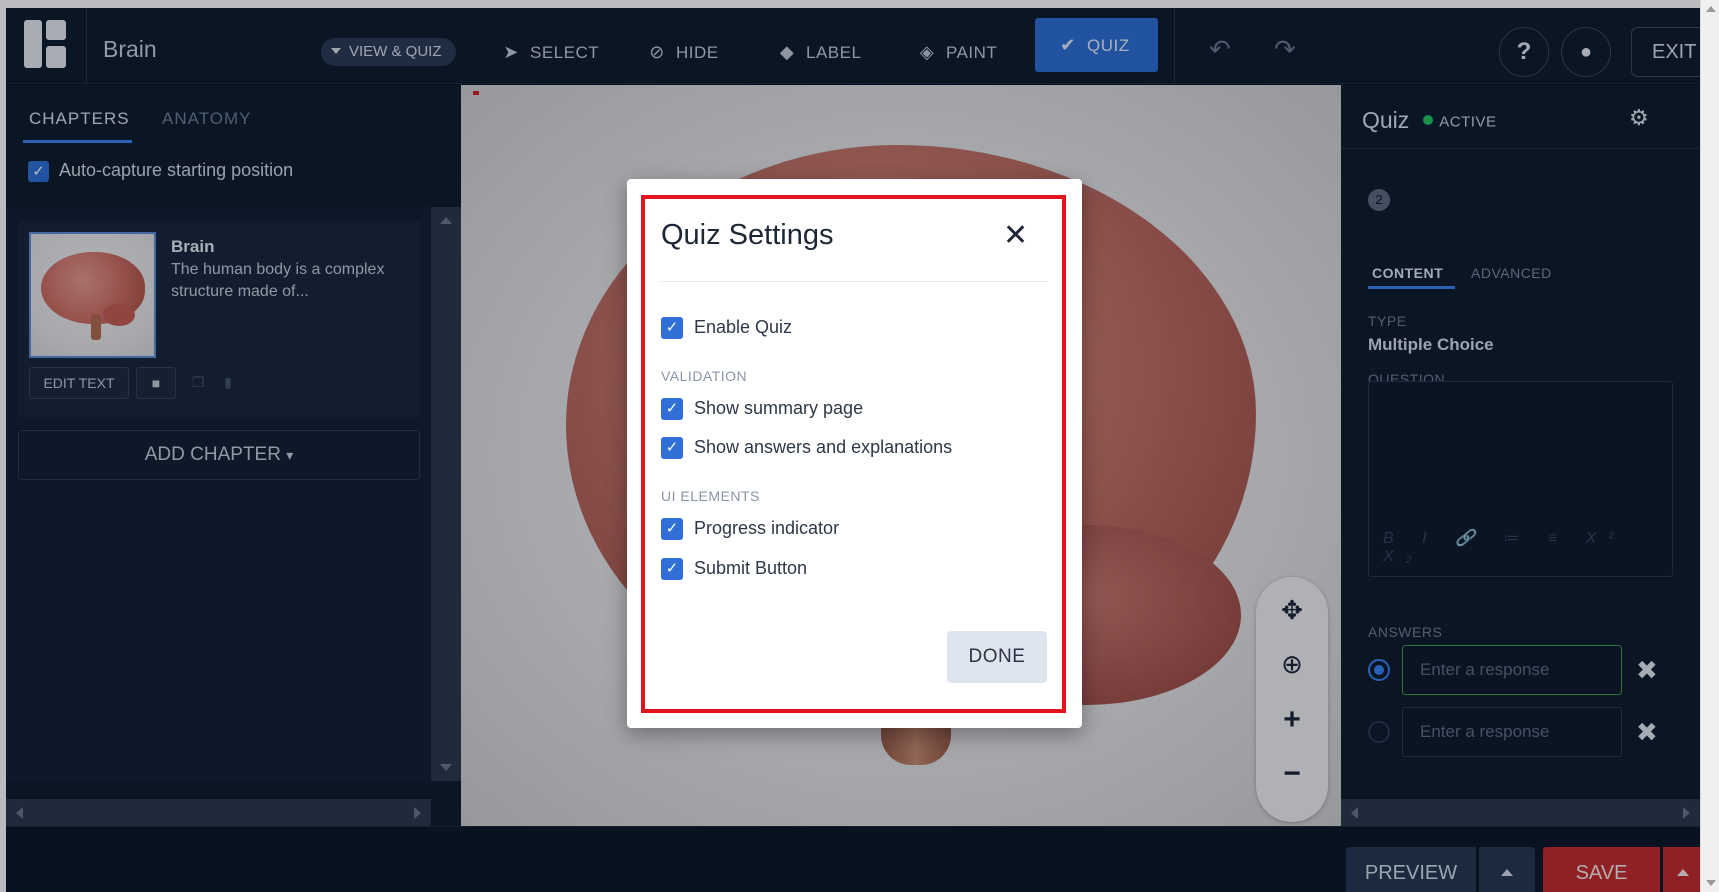 The image size is (1719, 892). Describe the element at coordinates (767, 528) in the screenshot. I see `progress-indicator-label: Progress indicator` at that location.